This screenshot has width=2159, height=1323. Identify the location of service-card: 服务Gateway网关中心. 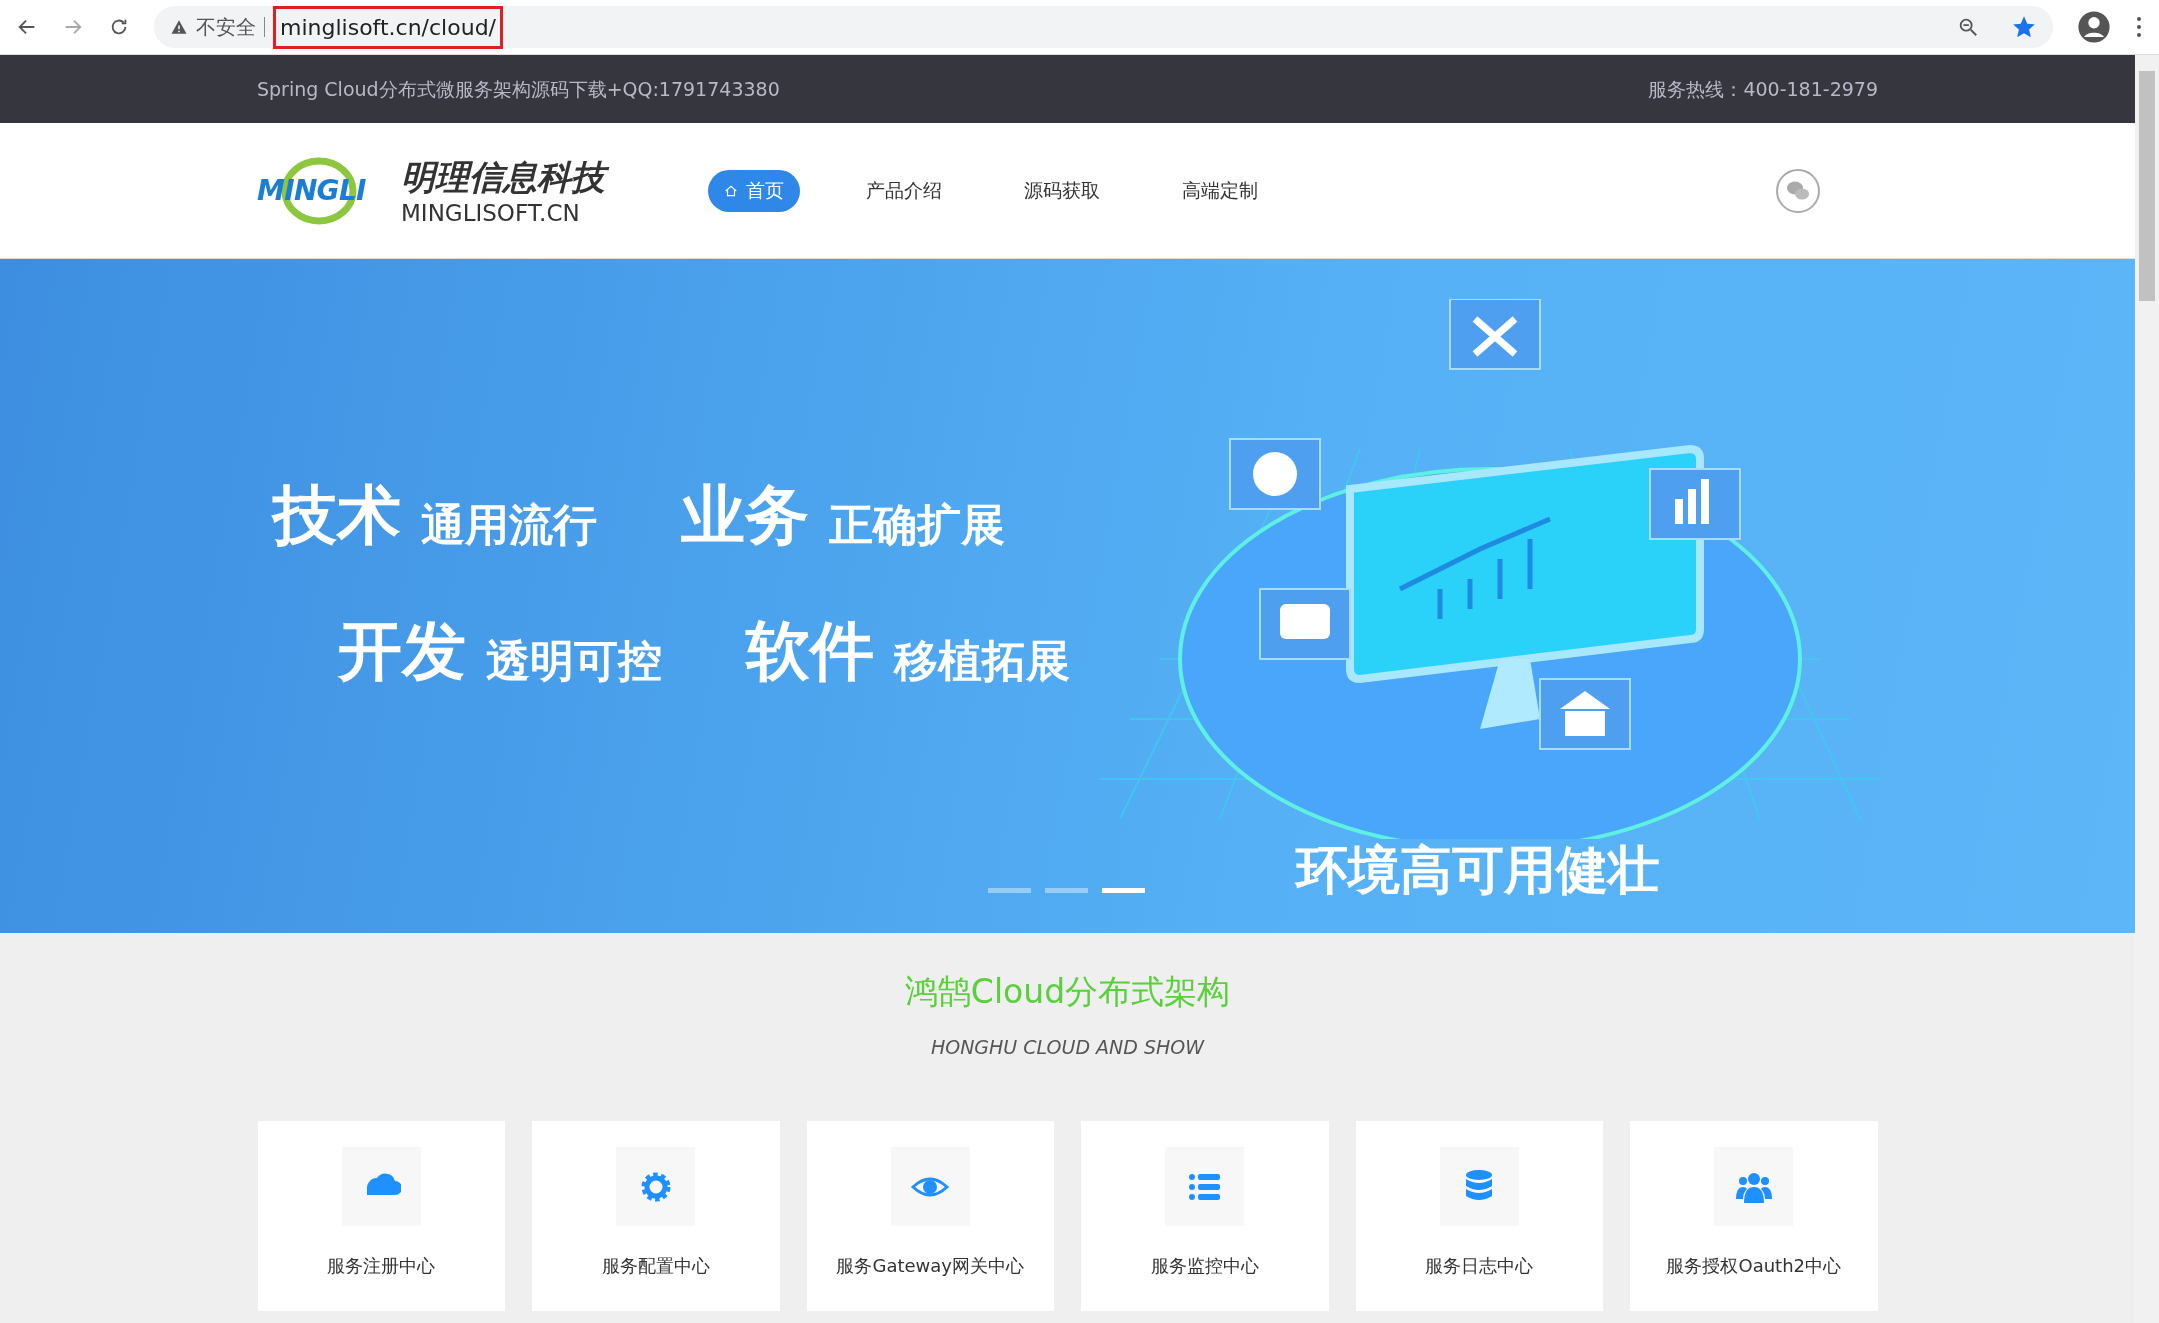
(930, 1216).